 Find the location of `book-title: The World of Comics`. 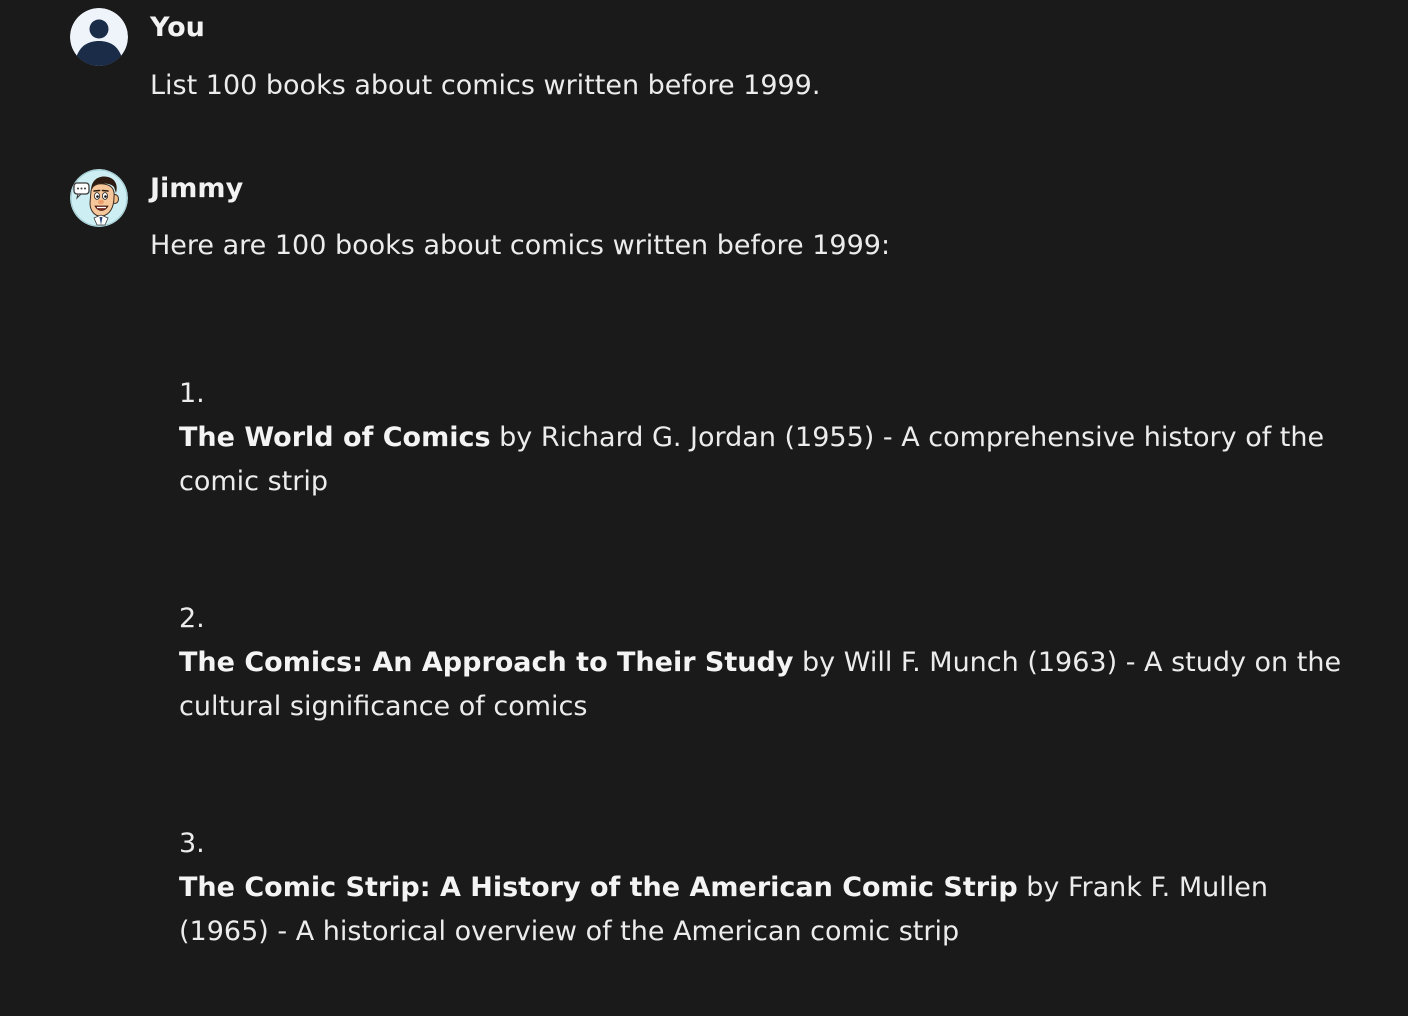

book-title: The World of Comics is located at coordinates (335, 437).